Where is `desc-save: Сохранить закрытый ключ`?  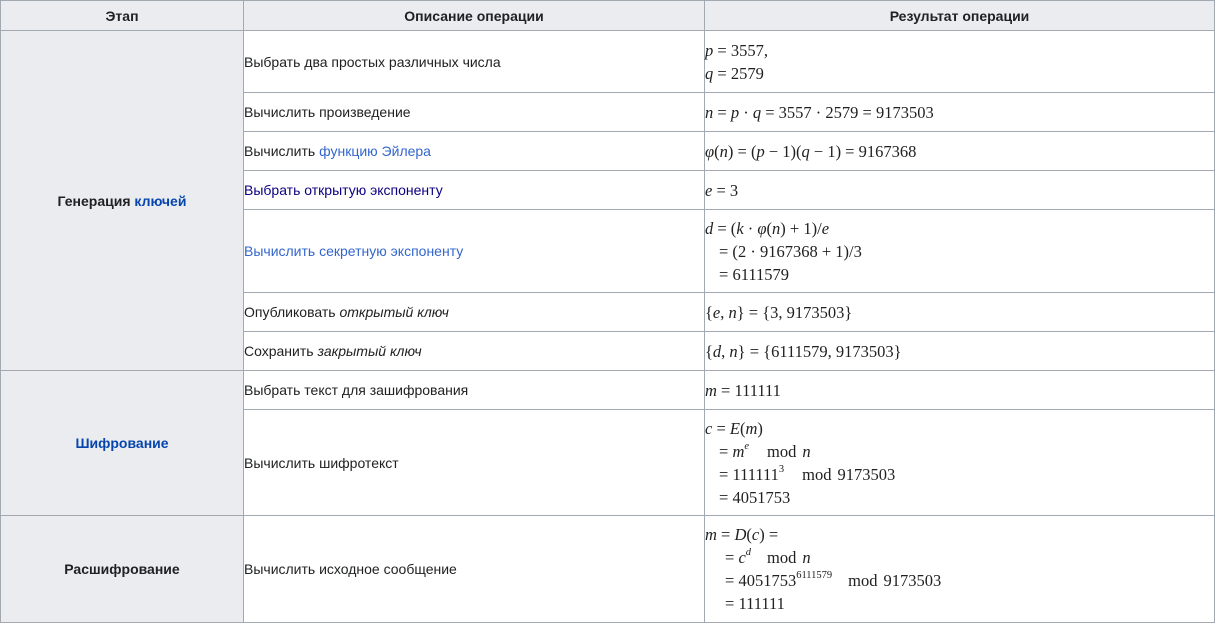 desc-save: Сохранить закрытый ключ is located at coordinates (474, 351).